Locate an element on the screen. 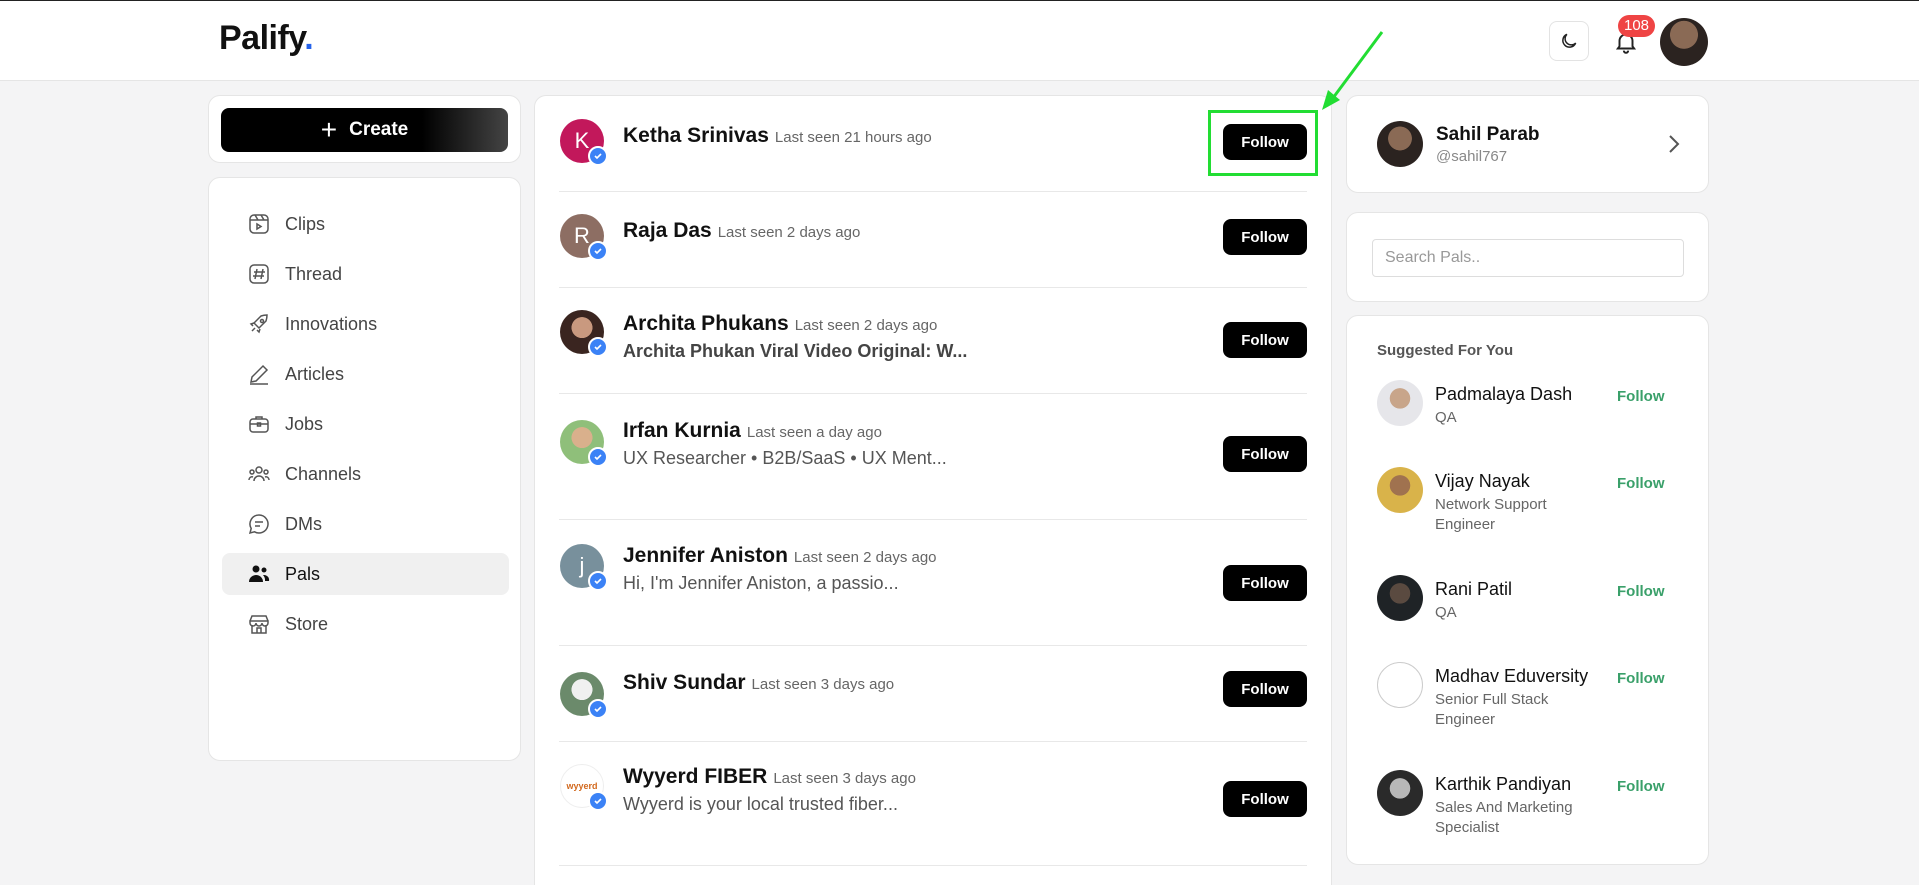 Image resolution: width=1919 pixels, height=885 pixels. suggested-role: Sales And Marketing Specialist is located at coordinates (1504, 817).